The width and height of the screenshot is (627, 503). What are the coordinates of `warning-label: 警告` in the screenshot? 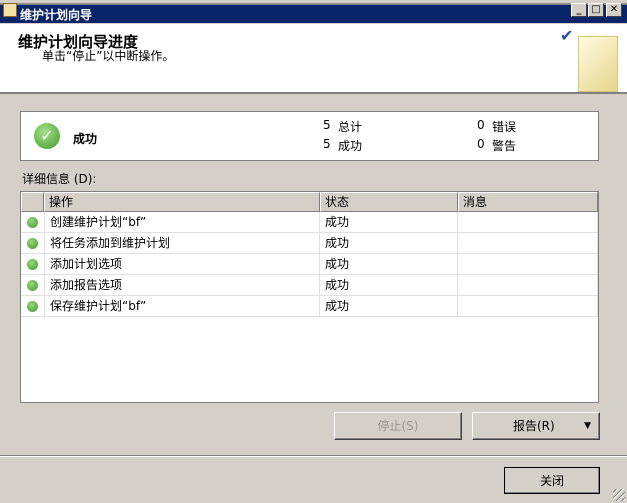 It's located at (504, 146).